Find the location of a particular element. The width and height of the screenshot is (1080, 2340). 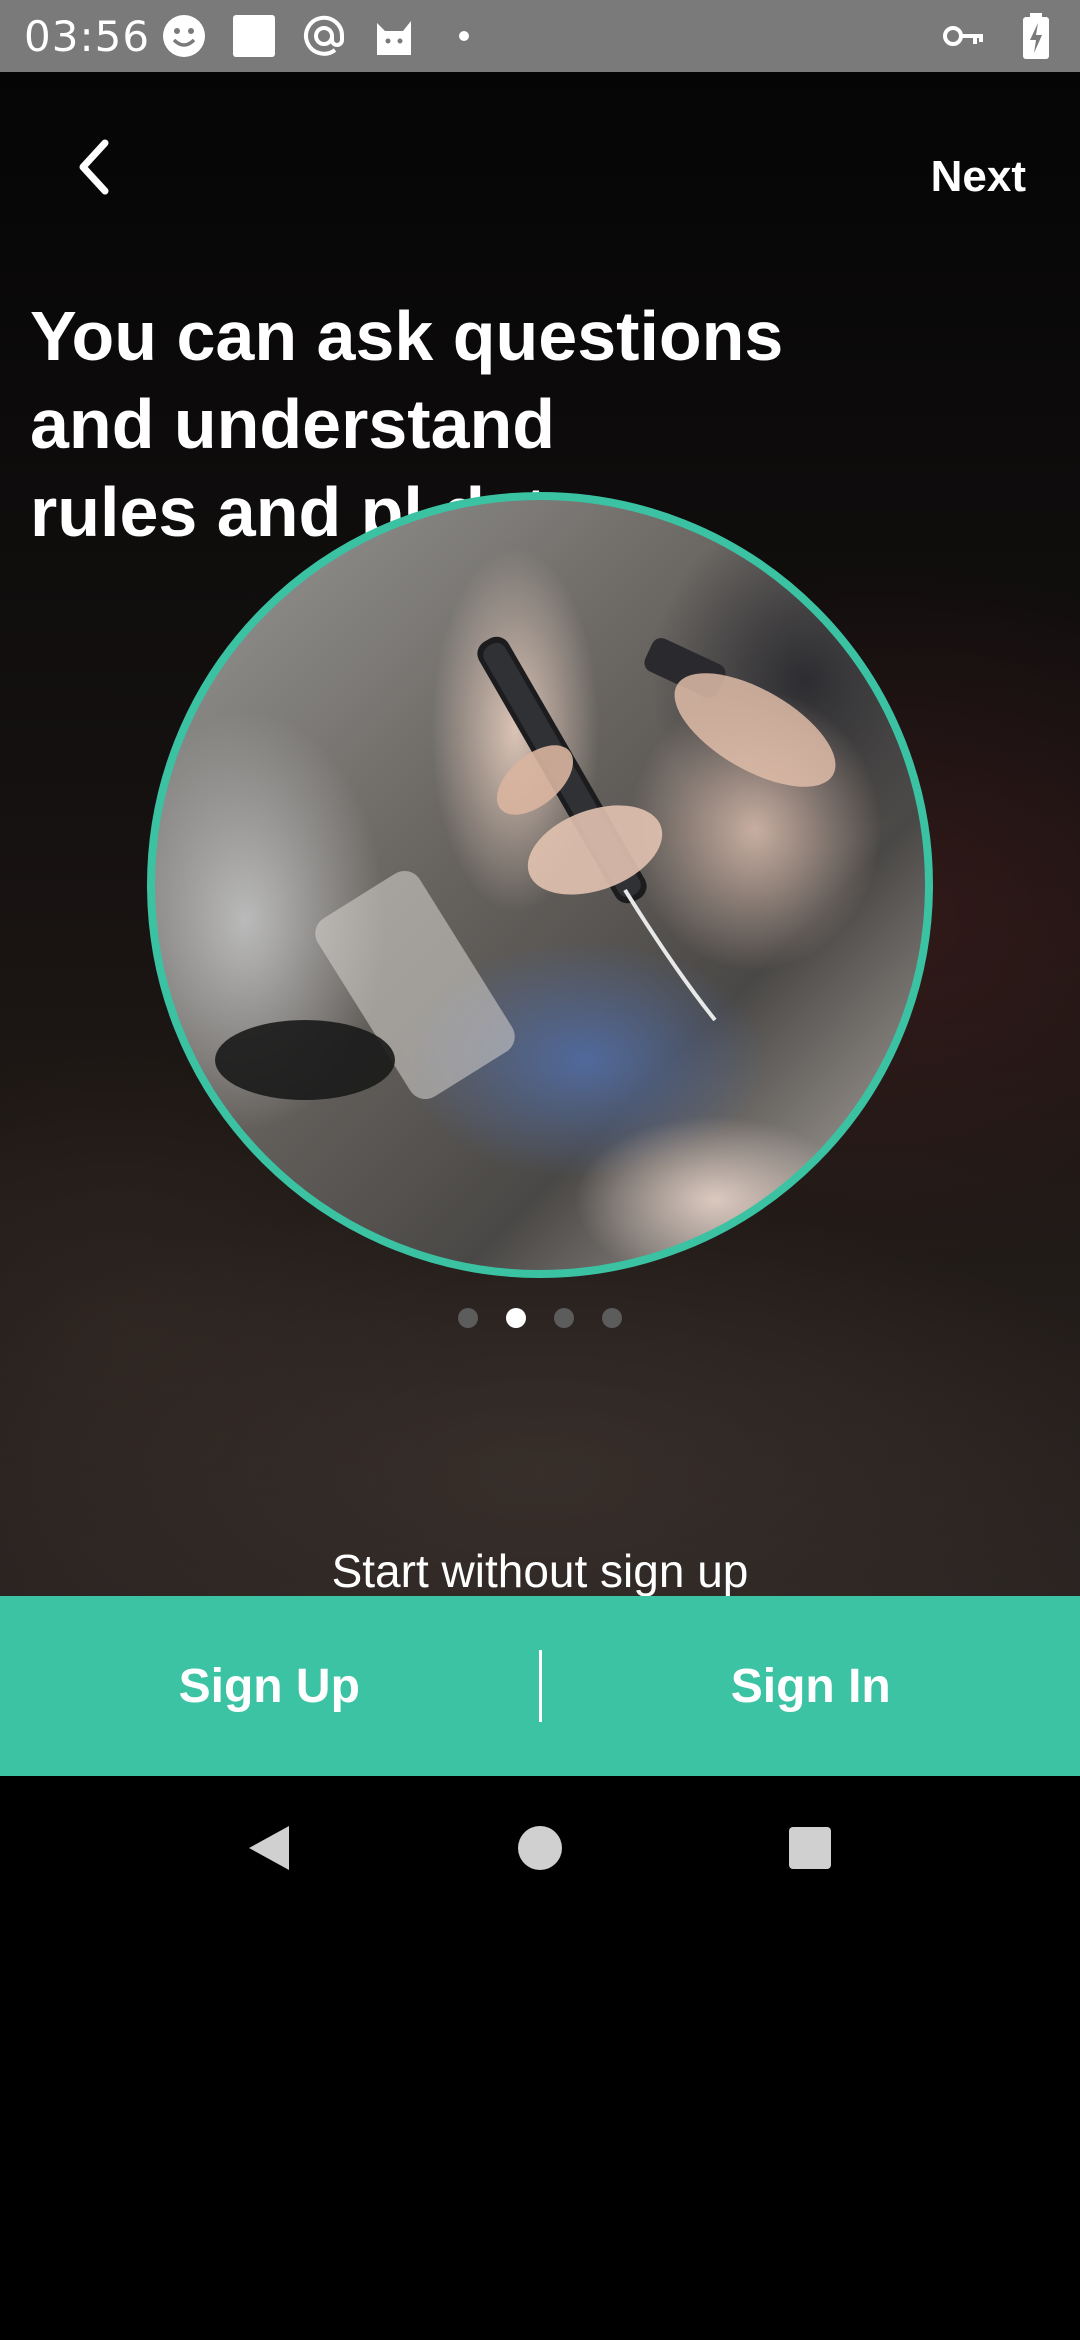

status-time: 03:56 is located at coordinates (87, 36).